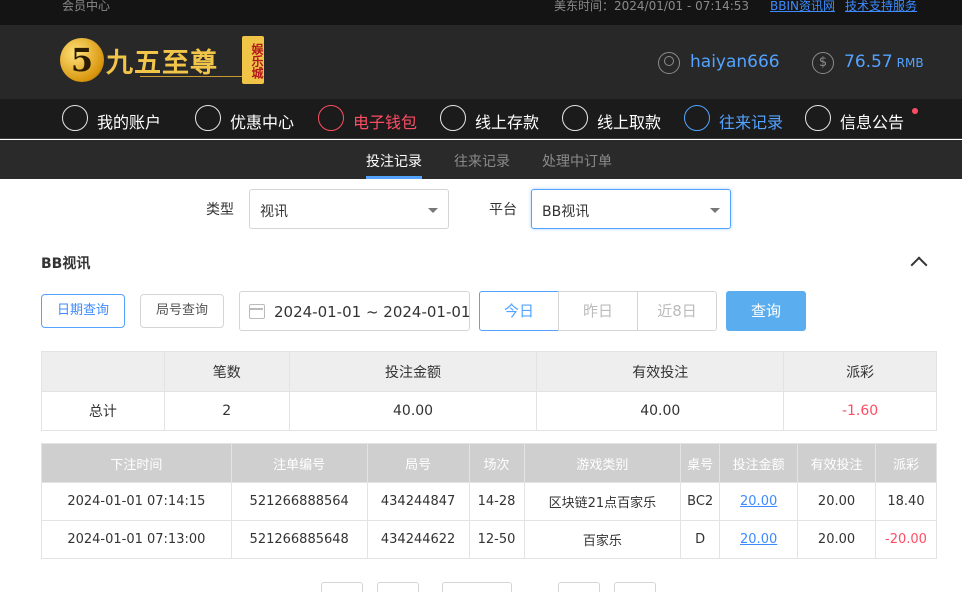 This screenshot has width=962, height=592. What do you see at coordinates (83, 311) in the screenshot?
I see `date-query-button: 日期查询` at bounding box center [83, 311].